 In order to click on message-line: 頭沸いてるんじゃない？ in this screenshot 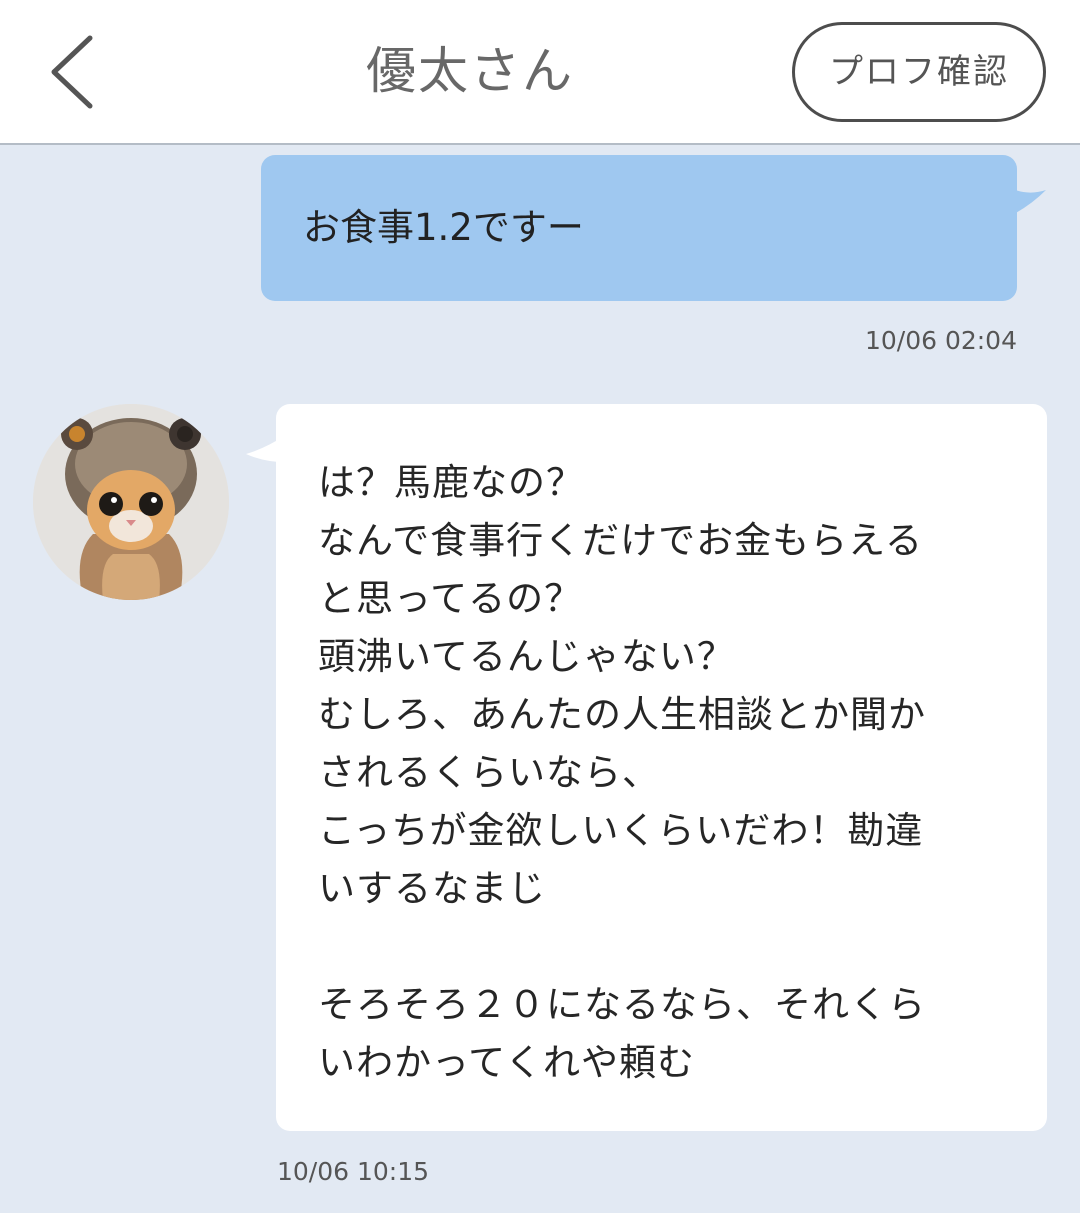, I will do `click(526, 656)`.